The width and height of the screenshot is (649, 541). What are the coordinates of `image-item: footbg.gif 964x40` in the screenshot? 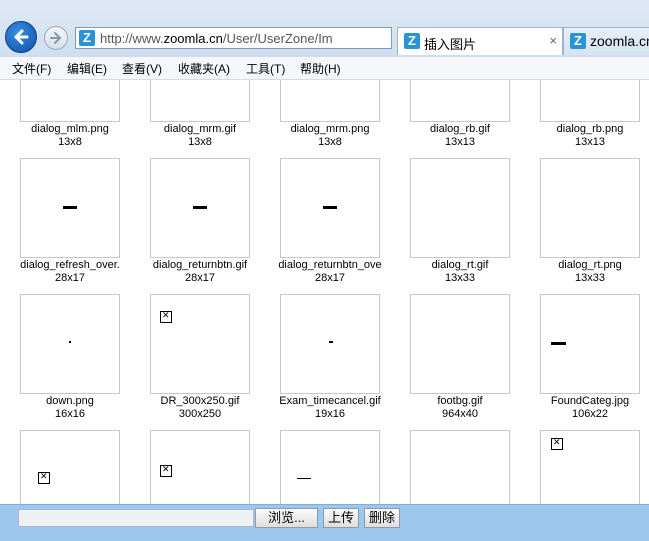 It's located at (455, 362).